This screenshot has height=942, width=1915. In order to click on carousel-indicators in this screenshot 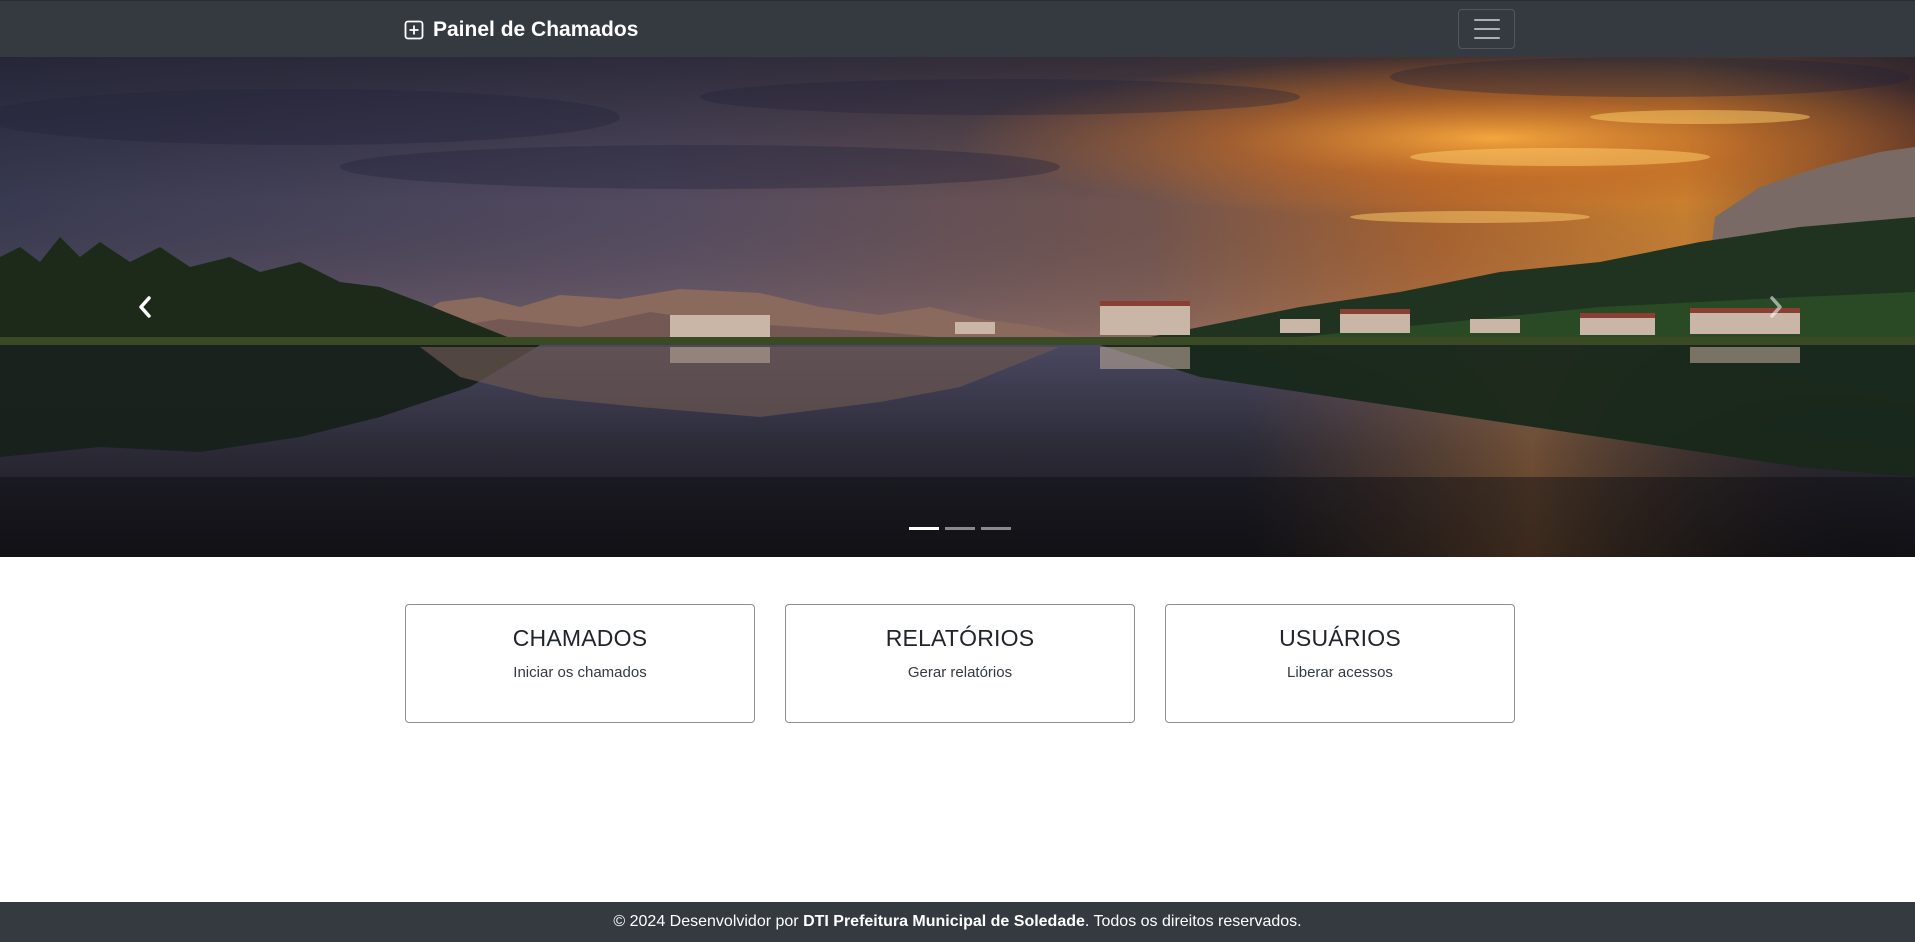, I will do `click(960, 528)`.